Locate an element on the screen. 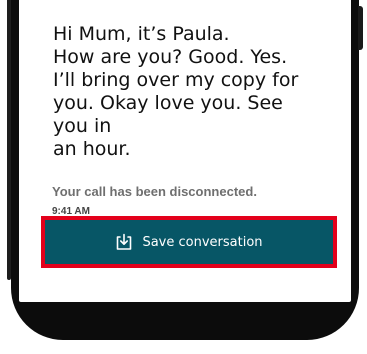  save-conversation-button: Save conversation is located at coordinates (189, 242).